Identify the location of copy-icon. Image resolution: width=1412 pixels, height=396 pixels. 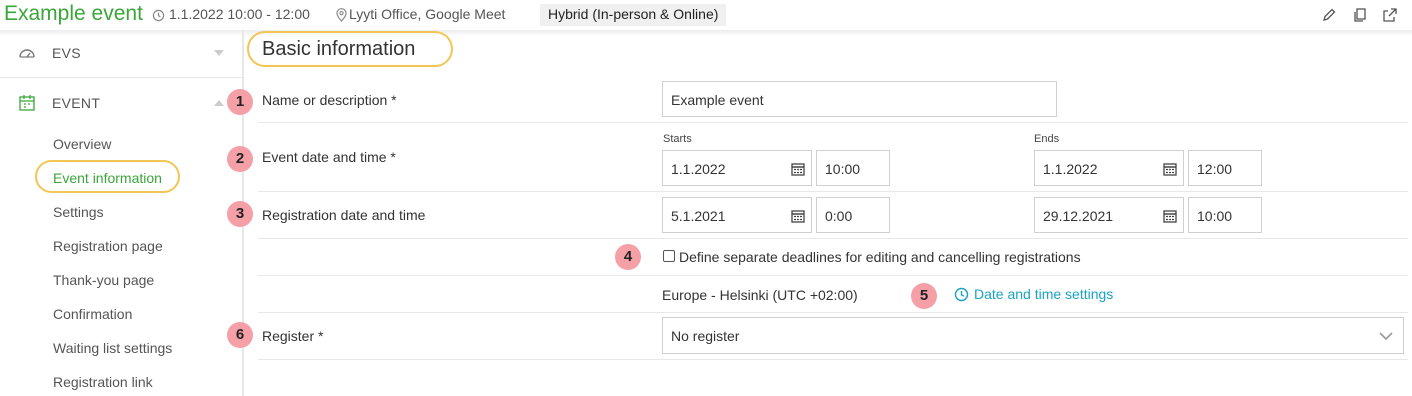
(1361, 16).